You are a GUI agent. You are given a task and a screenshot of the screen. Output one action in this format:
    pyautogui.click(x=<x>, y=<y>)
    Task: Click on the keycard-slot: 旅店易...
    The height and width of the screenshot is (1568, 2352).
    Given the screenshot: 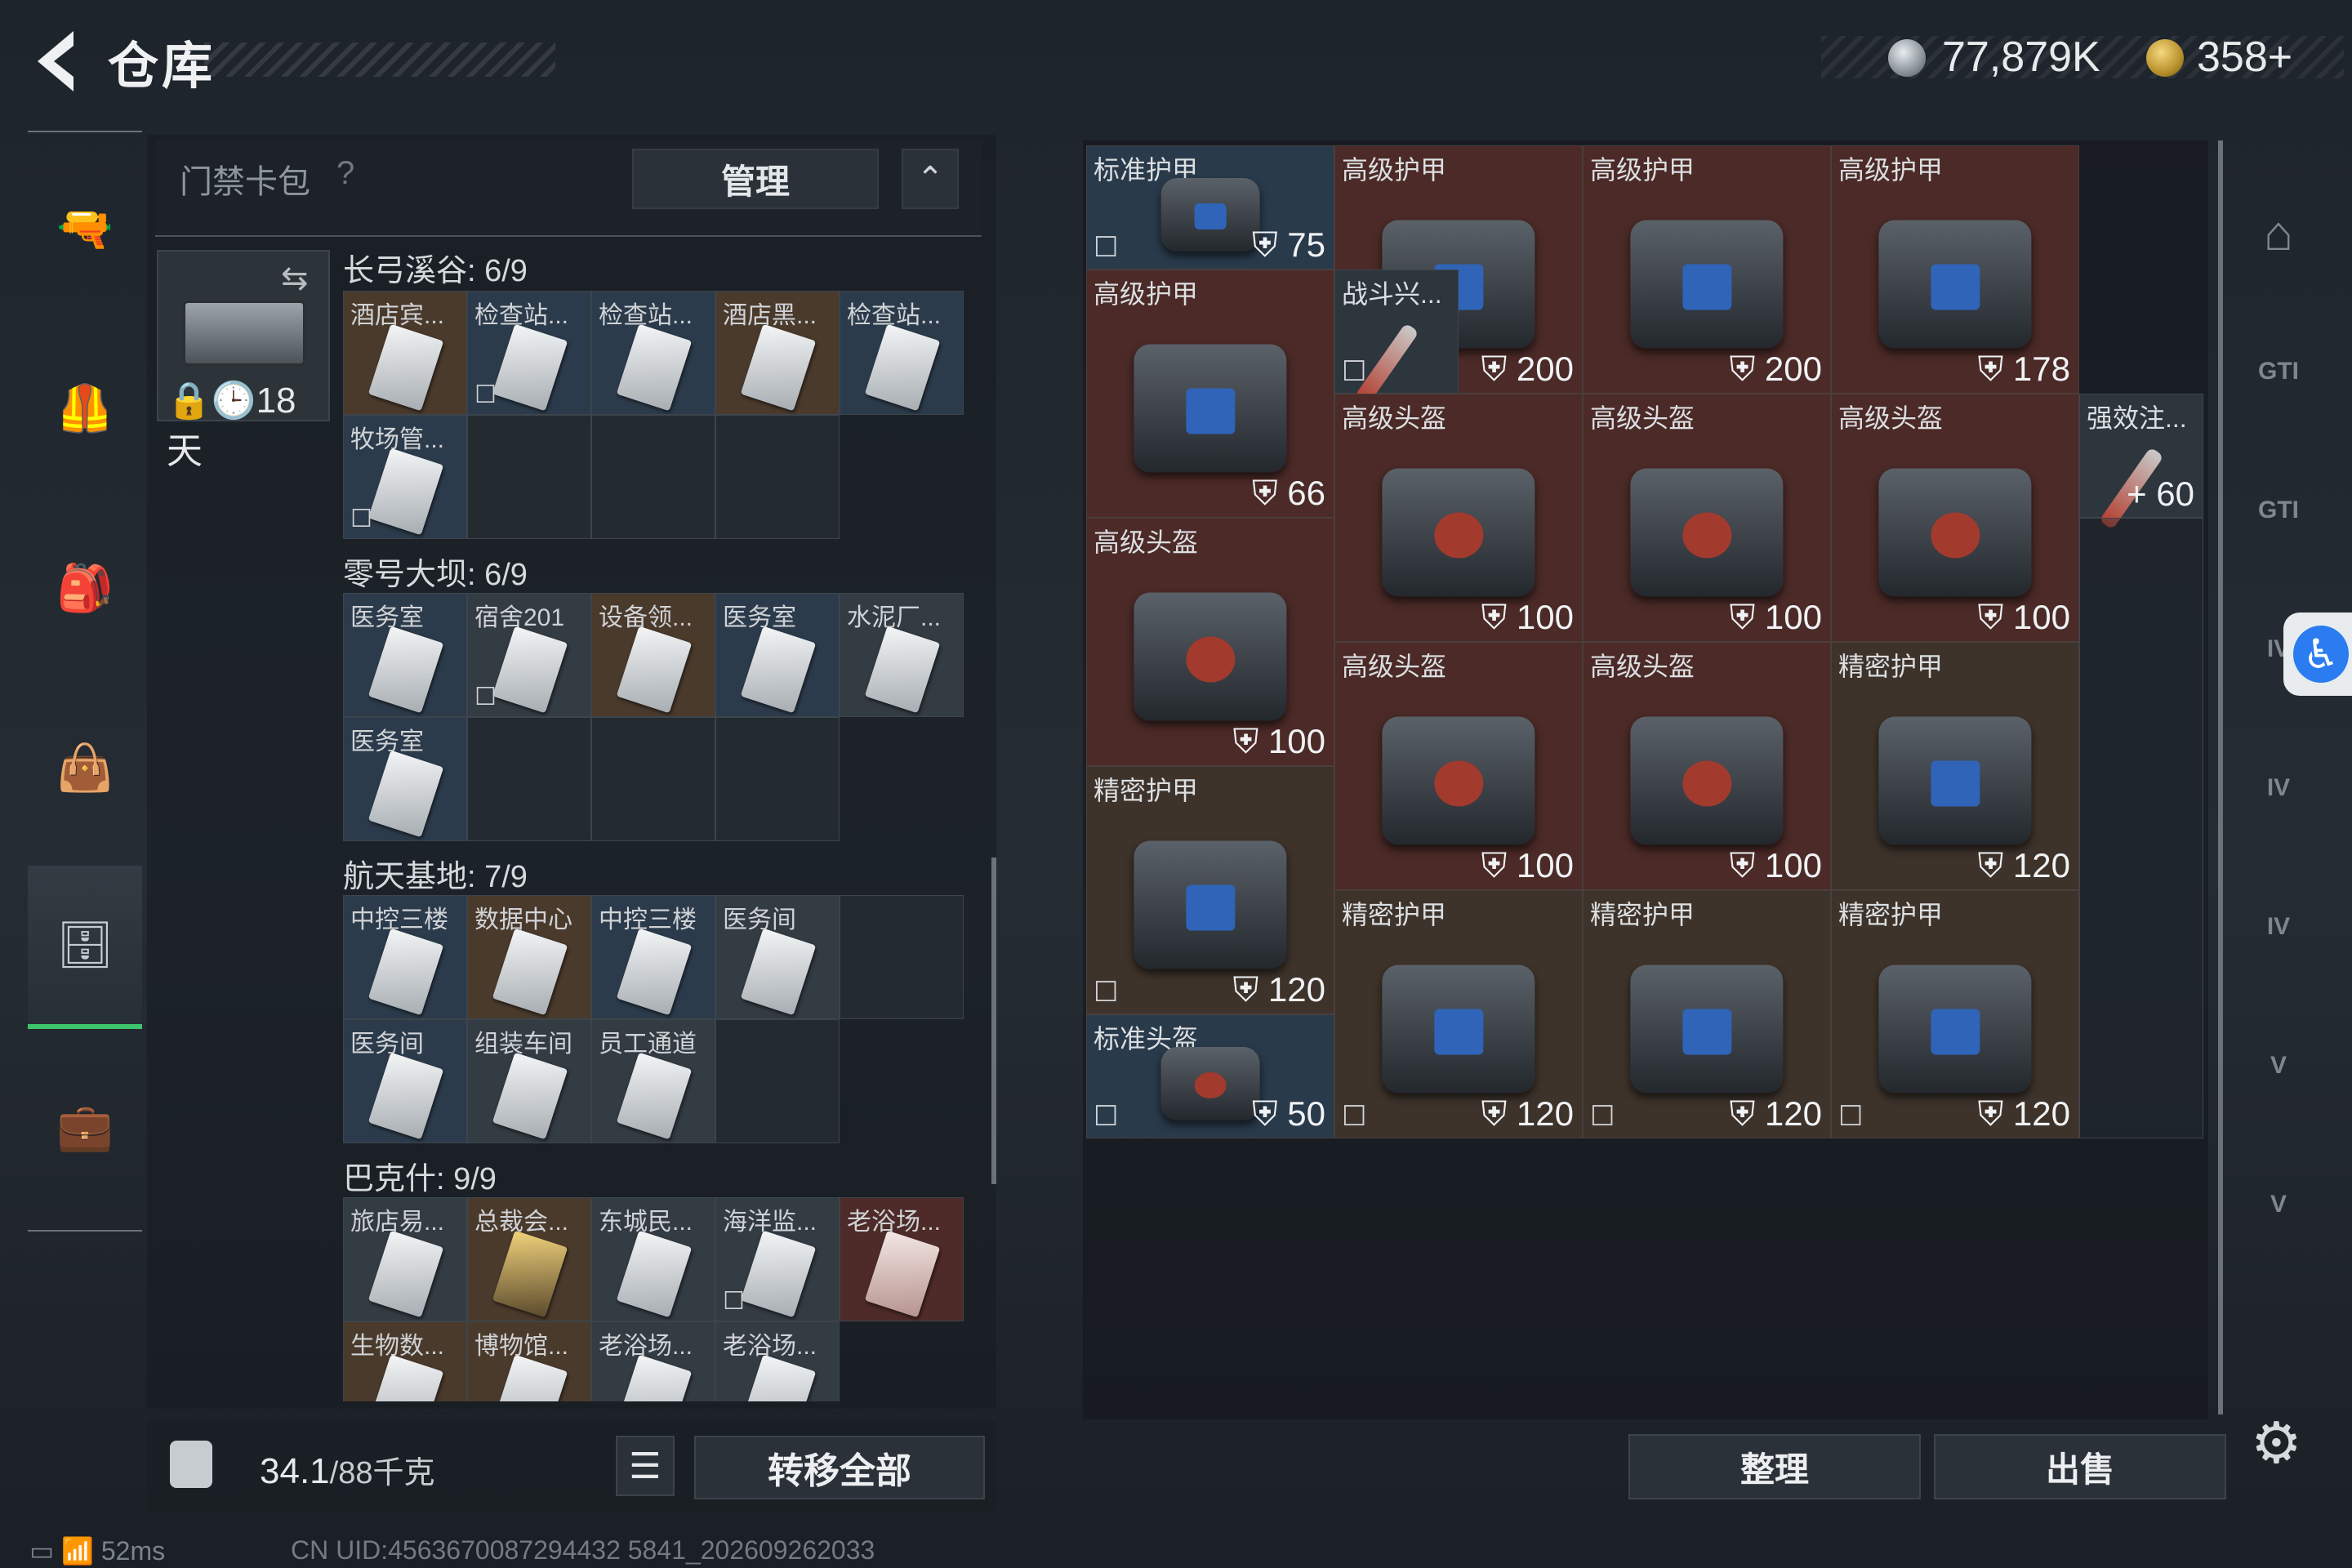 What is the action you would take?
    pyautogui.click(x=405, y=1259)
    